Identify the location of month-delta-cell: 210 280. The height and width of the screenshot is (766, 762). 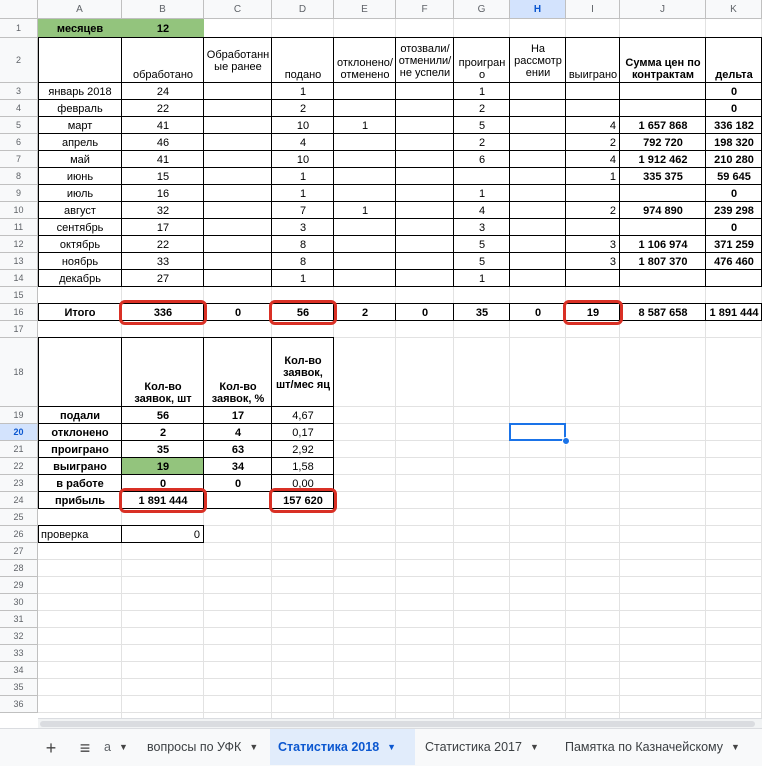
(734, 159).